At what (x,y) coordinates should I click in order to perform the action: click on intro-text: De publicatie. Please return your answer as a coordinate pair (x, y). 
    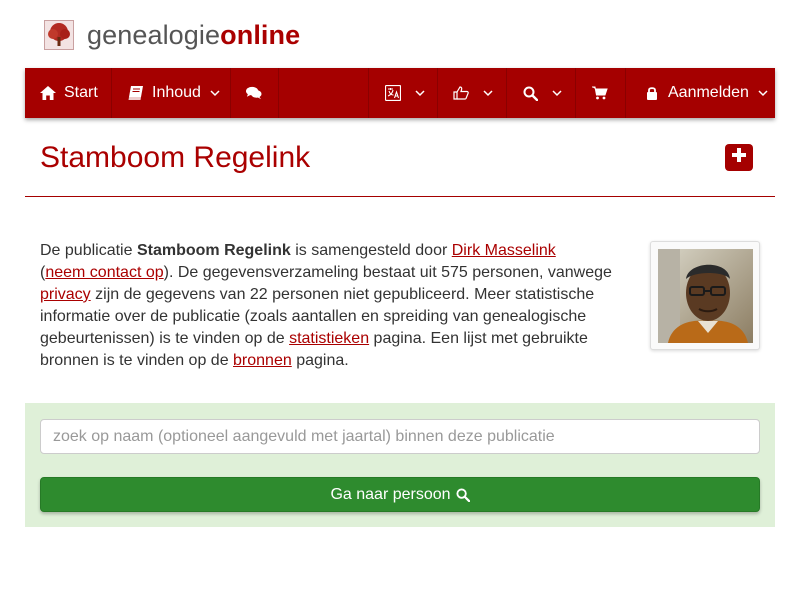
    Looking at the image, I should click on (88, 250).